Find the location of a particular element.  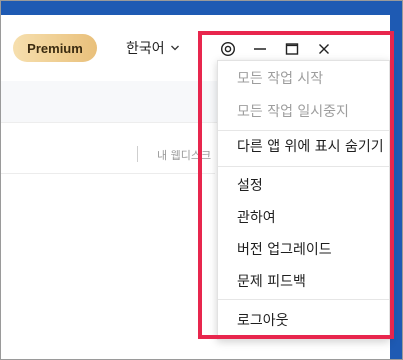

target-icon is located at coordinates (228, 49).